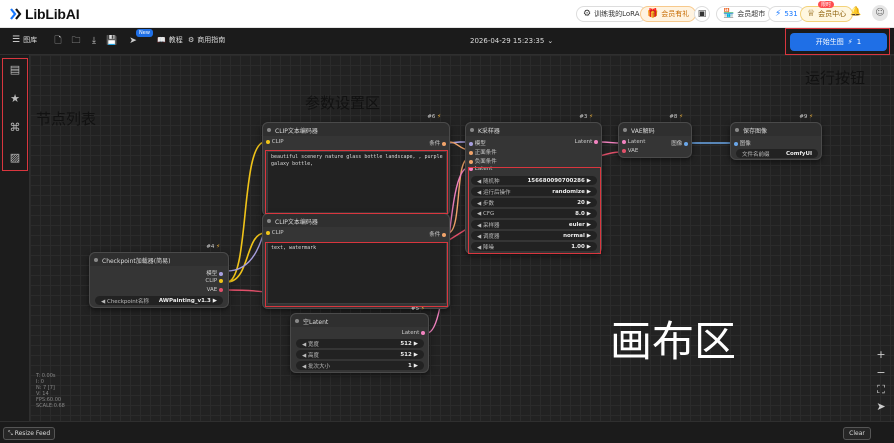 The image size is (894, 443). Describe the element at coordinates (835, 78) in the screenshot. I see `annotation-run-button: 运行按钮` at that location.